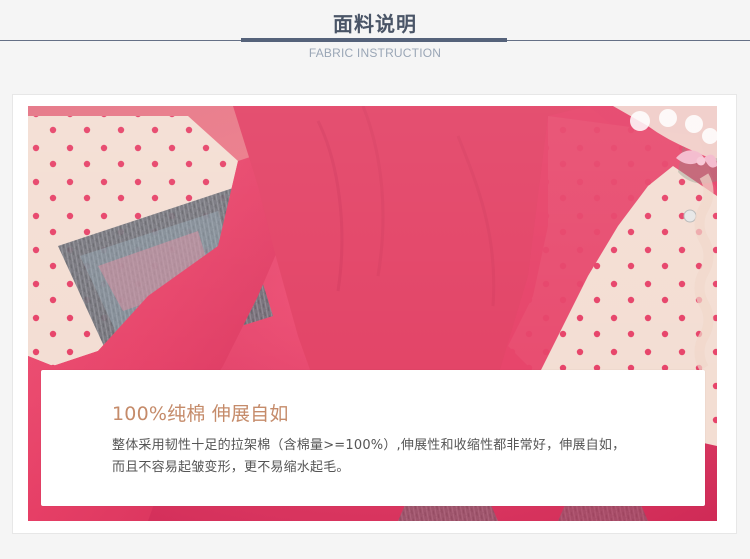 This screenshot has width=750, height=559. I want to click on section-title: 面料说明, so click(375, 24).